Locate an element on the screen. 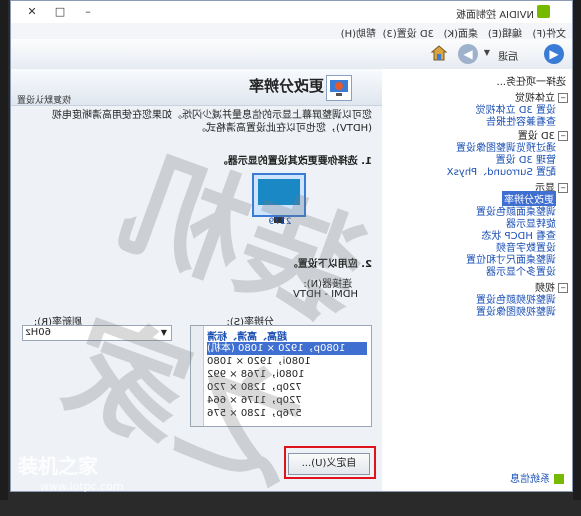  menu-3d-settings: 3D 设置(3) is located at coordinates (408, 32).